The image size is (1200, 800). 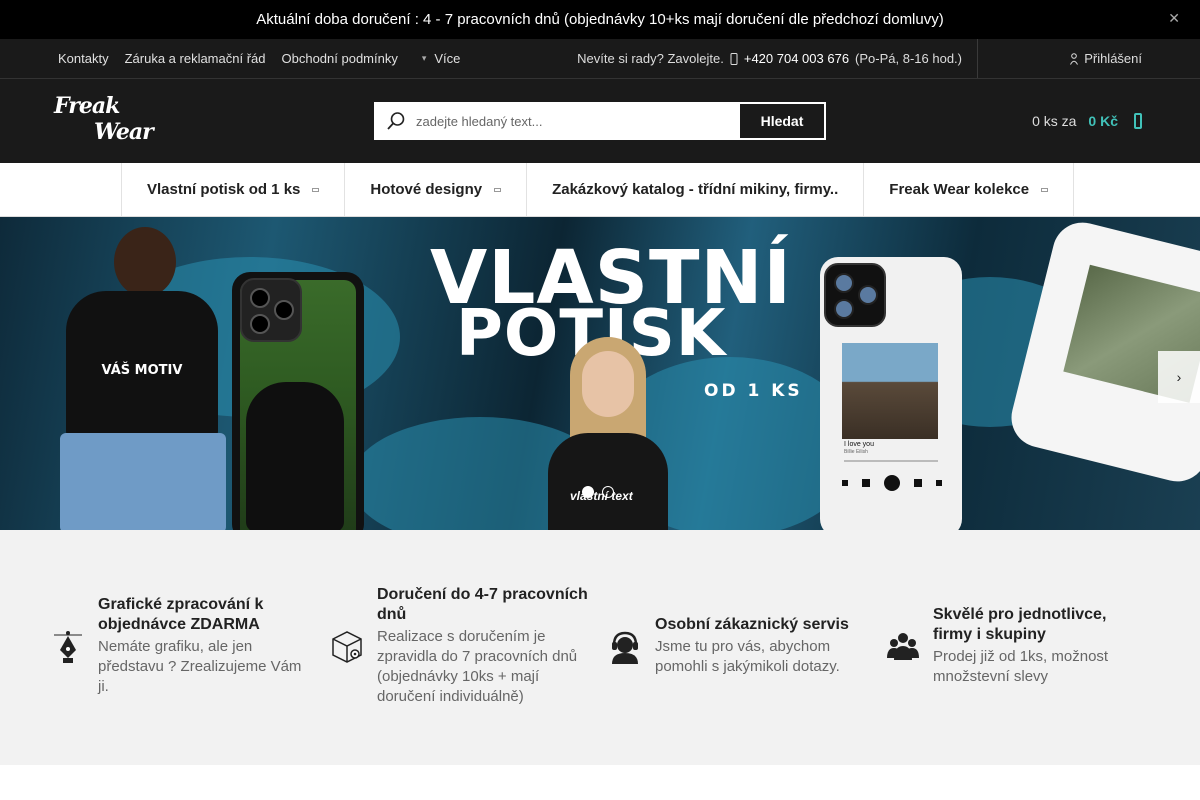 I want to click on shirt-text: VÁŠ MOTIV, so click(x=142, y=370).